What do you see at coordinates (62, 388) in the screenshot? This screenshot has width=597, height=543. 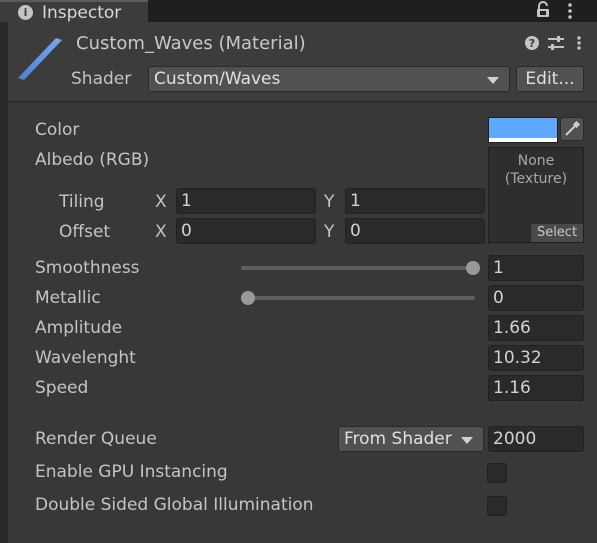 I see `speed-label: Speed` at bounding box center [62, 388].